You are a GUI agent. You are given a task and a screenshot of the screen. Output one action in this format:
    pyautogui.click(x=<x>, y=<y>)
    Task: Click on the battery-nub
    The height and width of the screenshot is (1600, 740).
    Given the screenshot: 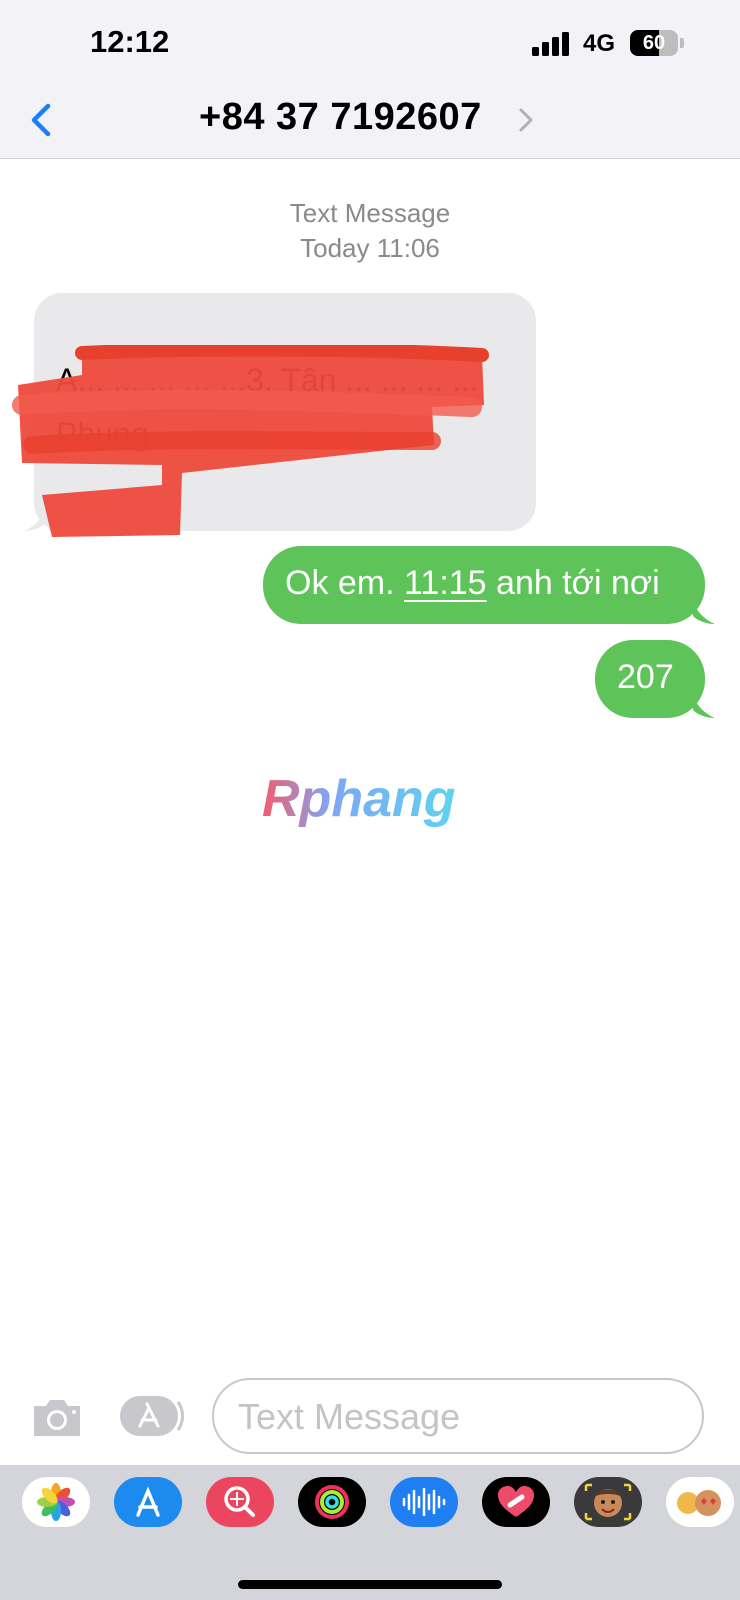 What is the action you would take?
    pyautogui.click(x=682, y=43)
    